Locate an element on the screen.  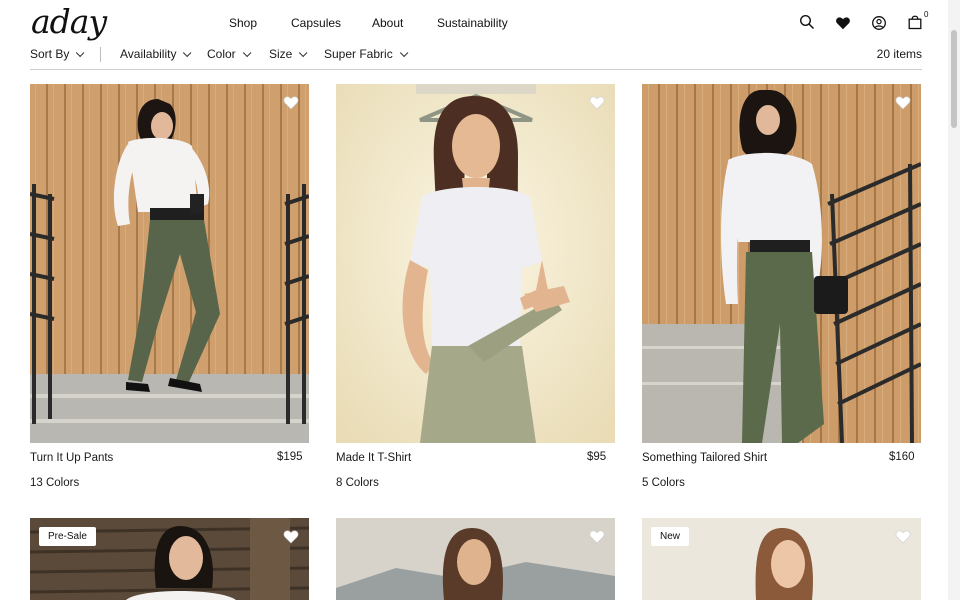
nav-about: About is located at coordinates (387, 23).